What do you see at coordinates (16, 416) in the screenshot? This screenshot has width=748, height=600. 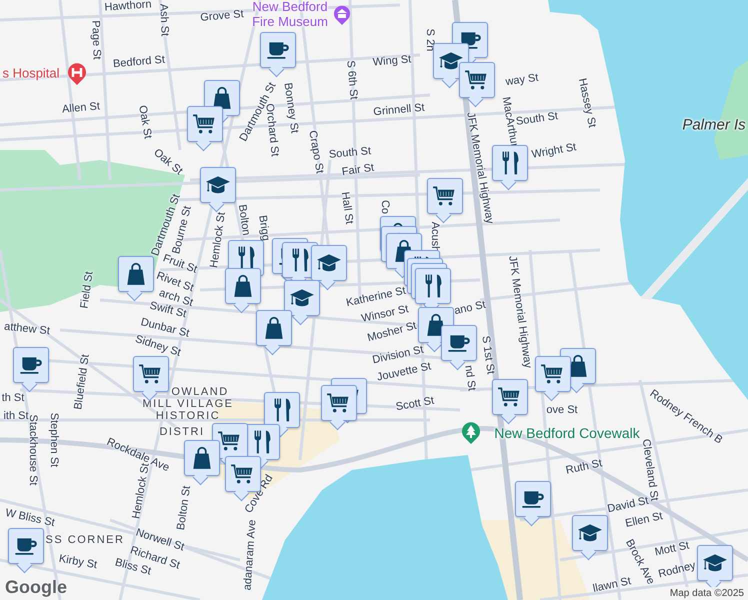 I see `street-label: ith St` at bounding box center [16, 416].